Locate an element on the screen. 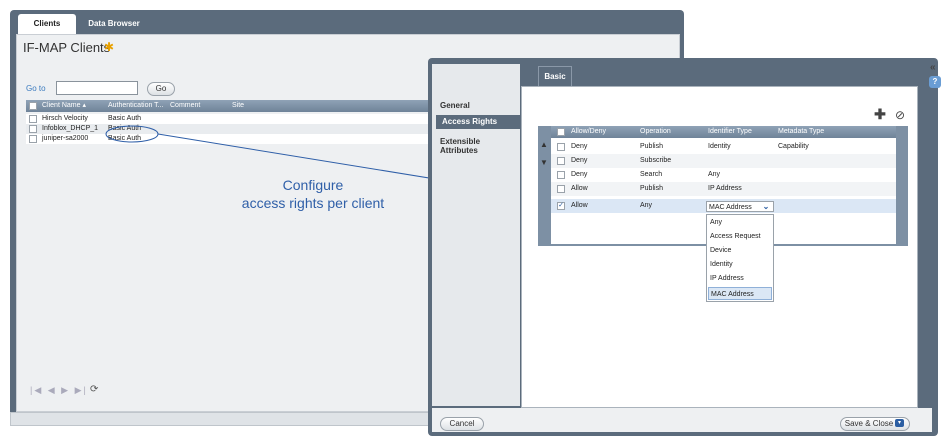  identifier-type: Any is located at coordinates (714, 174).